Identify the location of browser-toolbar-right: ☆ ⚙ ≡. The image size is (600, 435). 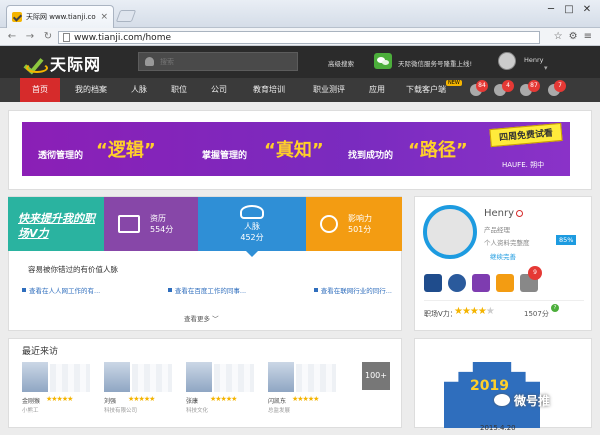
(573, 36).